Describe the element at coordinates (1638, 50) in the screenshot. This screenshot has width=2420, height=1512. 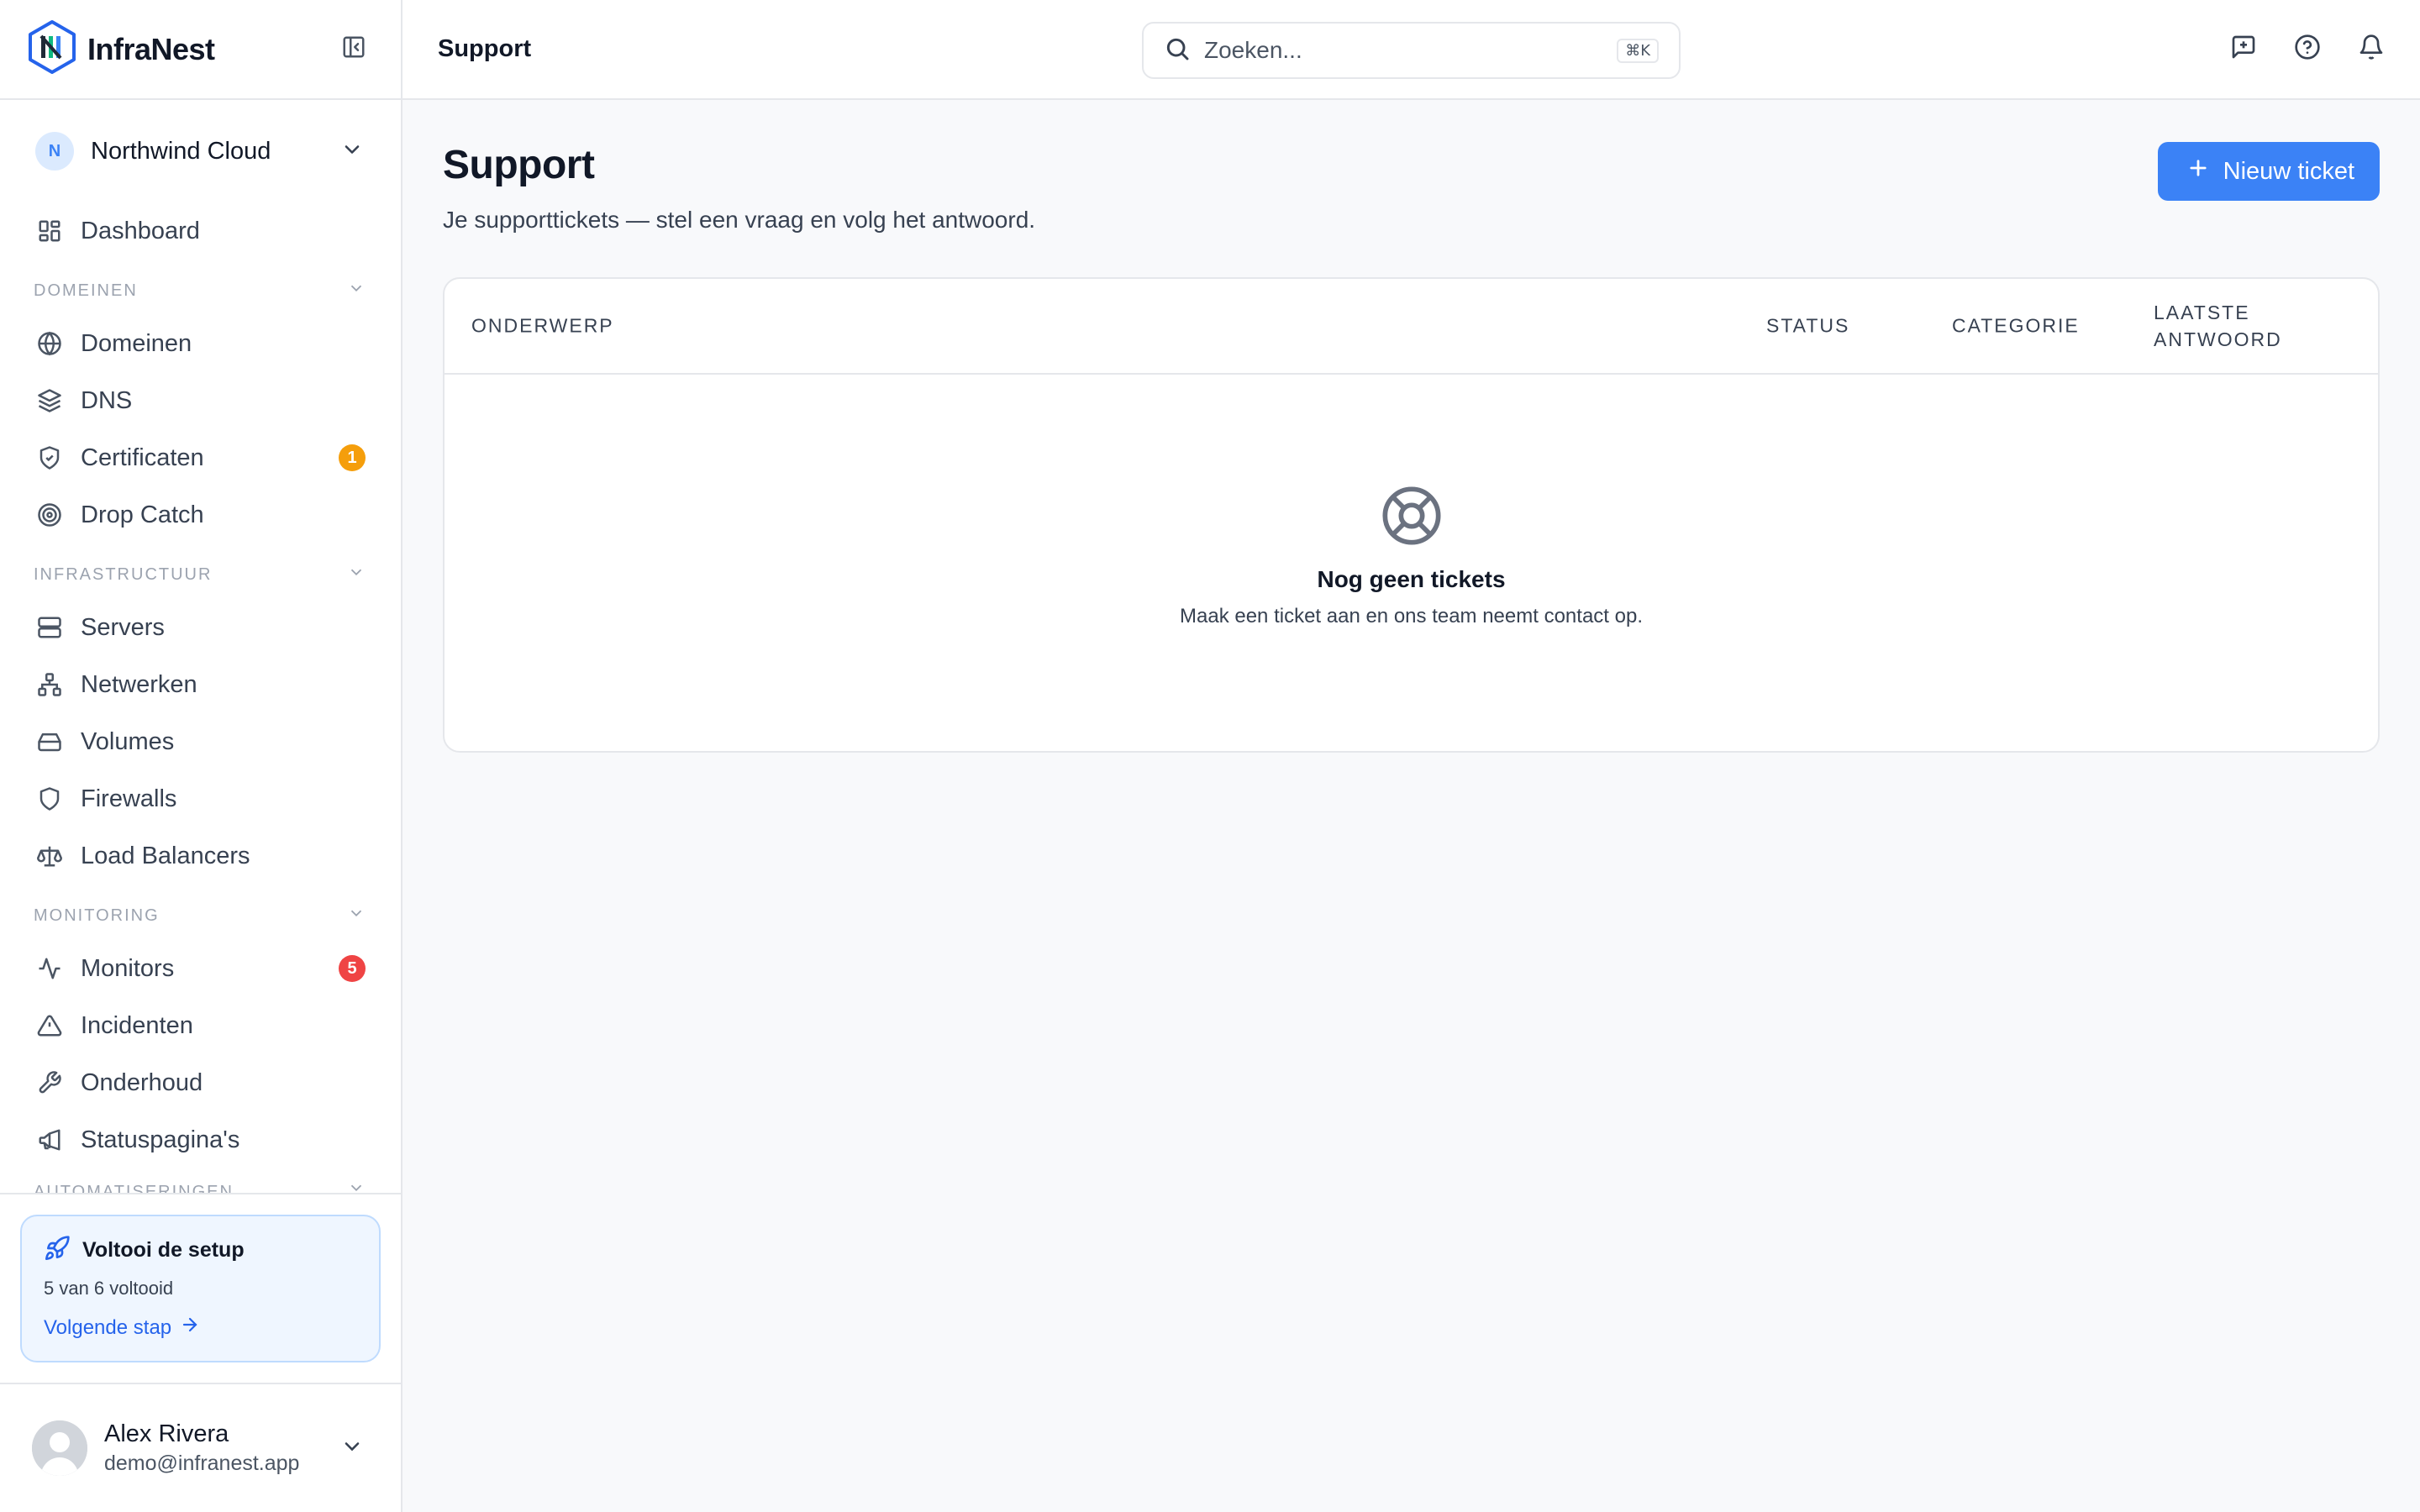
I see `shortcut-hint: ⌘K` at that location.